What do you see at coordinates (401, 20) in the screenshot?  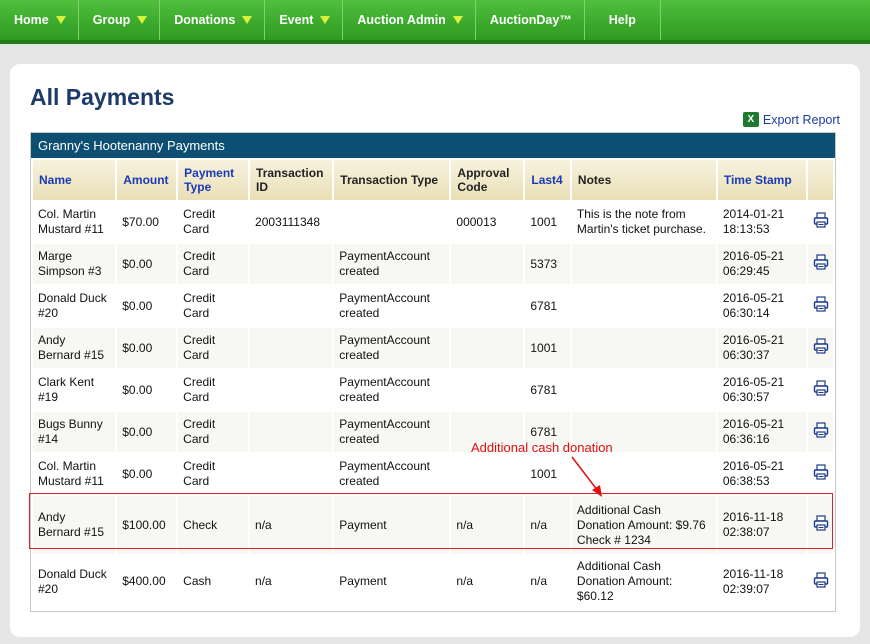 I see `nav-item-label: Auction Admin` at bounding box center [401, 20].